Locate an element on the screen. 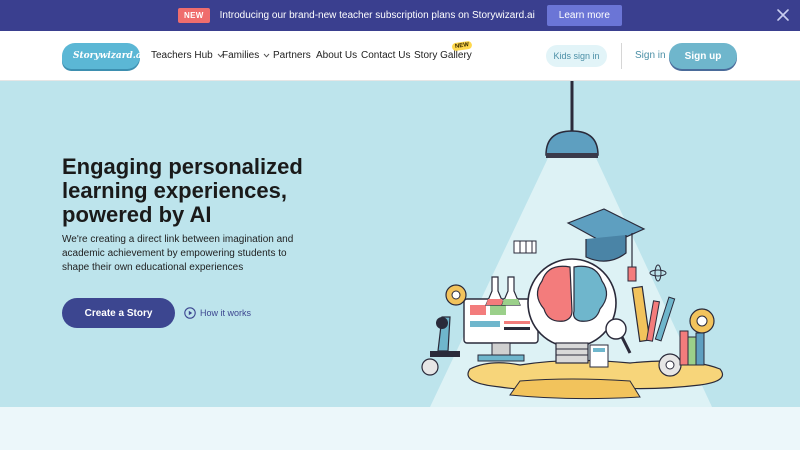  nav-divider is located at coordinates (621, 56).